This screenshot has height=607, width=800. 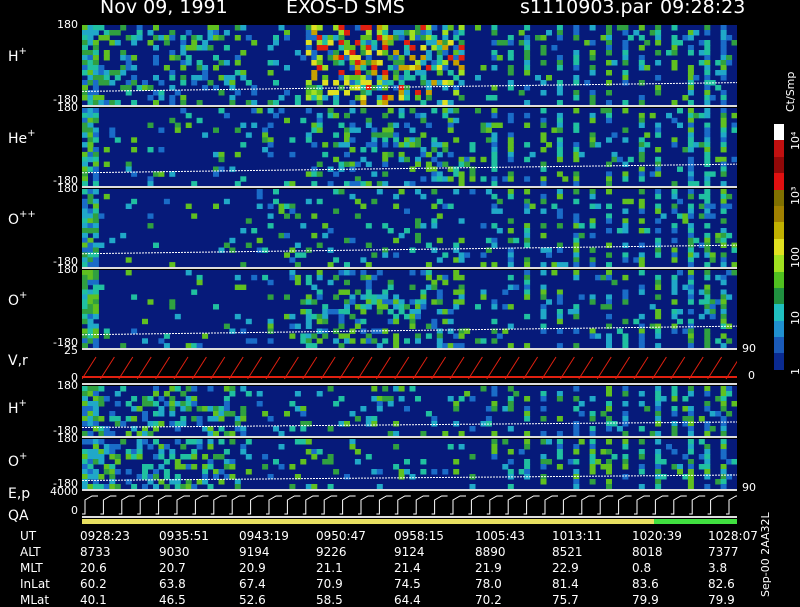 I want to click on colorbar-swatch, so click(x=779, y=296).